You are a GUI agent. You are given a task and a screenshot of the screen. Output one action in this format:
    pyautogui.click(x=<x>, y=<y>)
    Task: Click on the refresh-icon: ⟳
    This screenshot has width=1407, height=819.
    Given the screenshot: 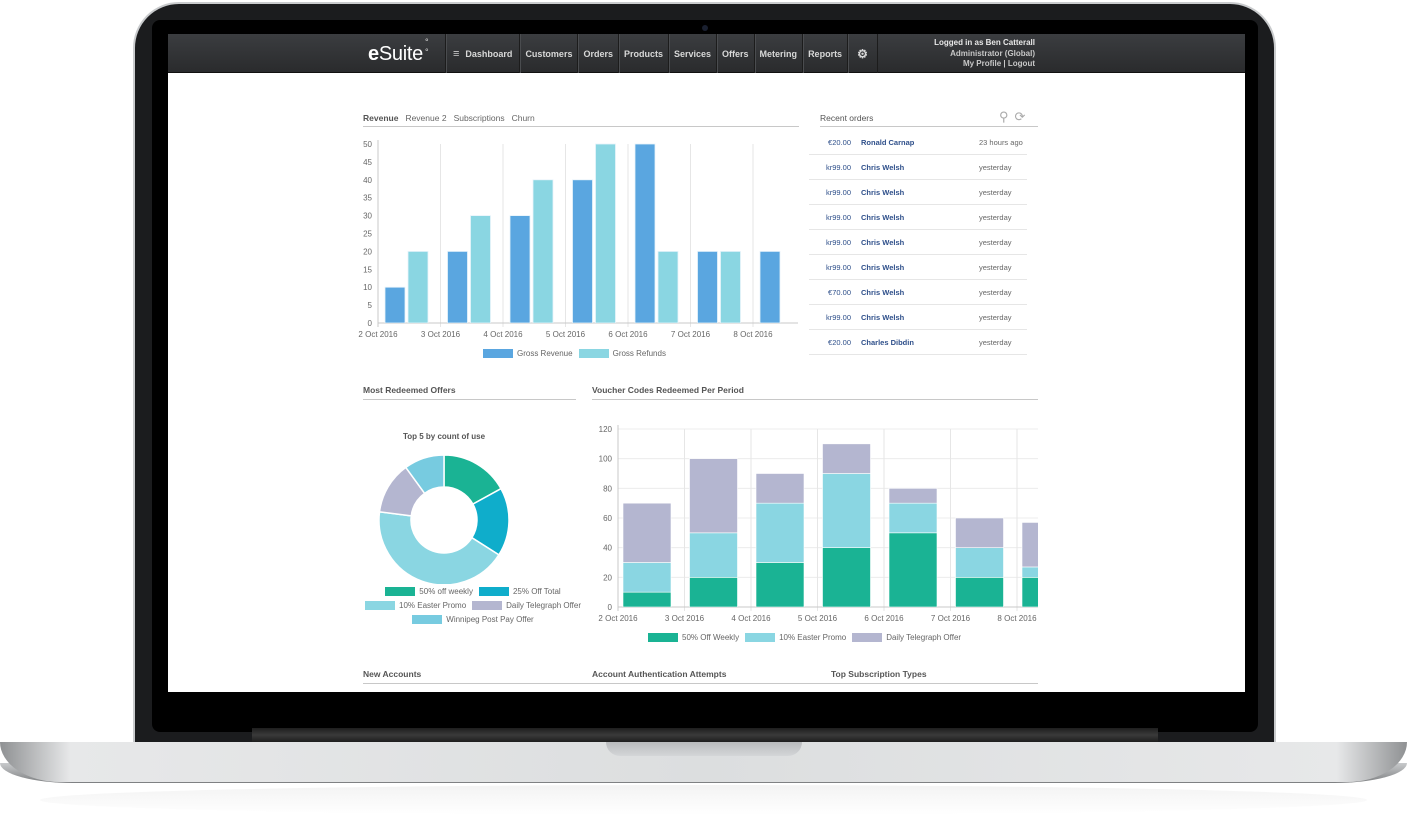 What is the action you would take?
    pyautogui.click(x=1020, y=117)
    